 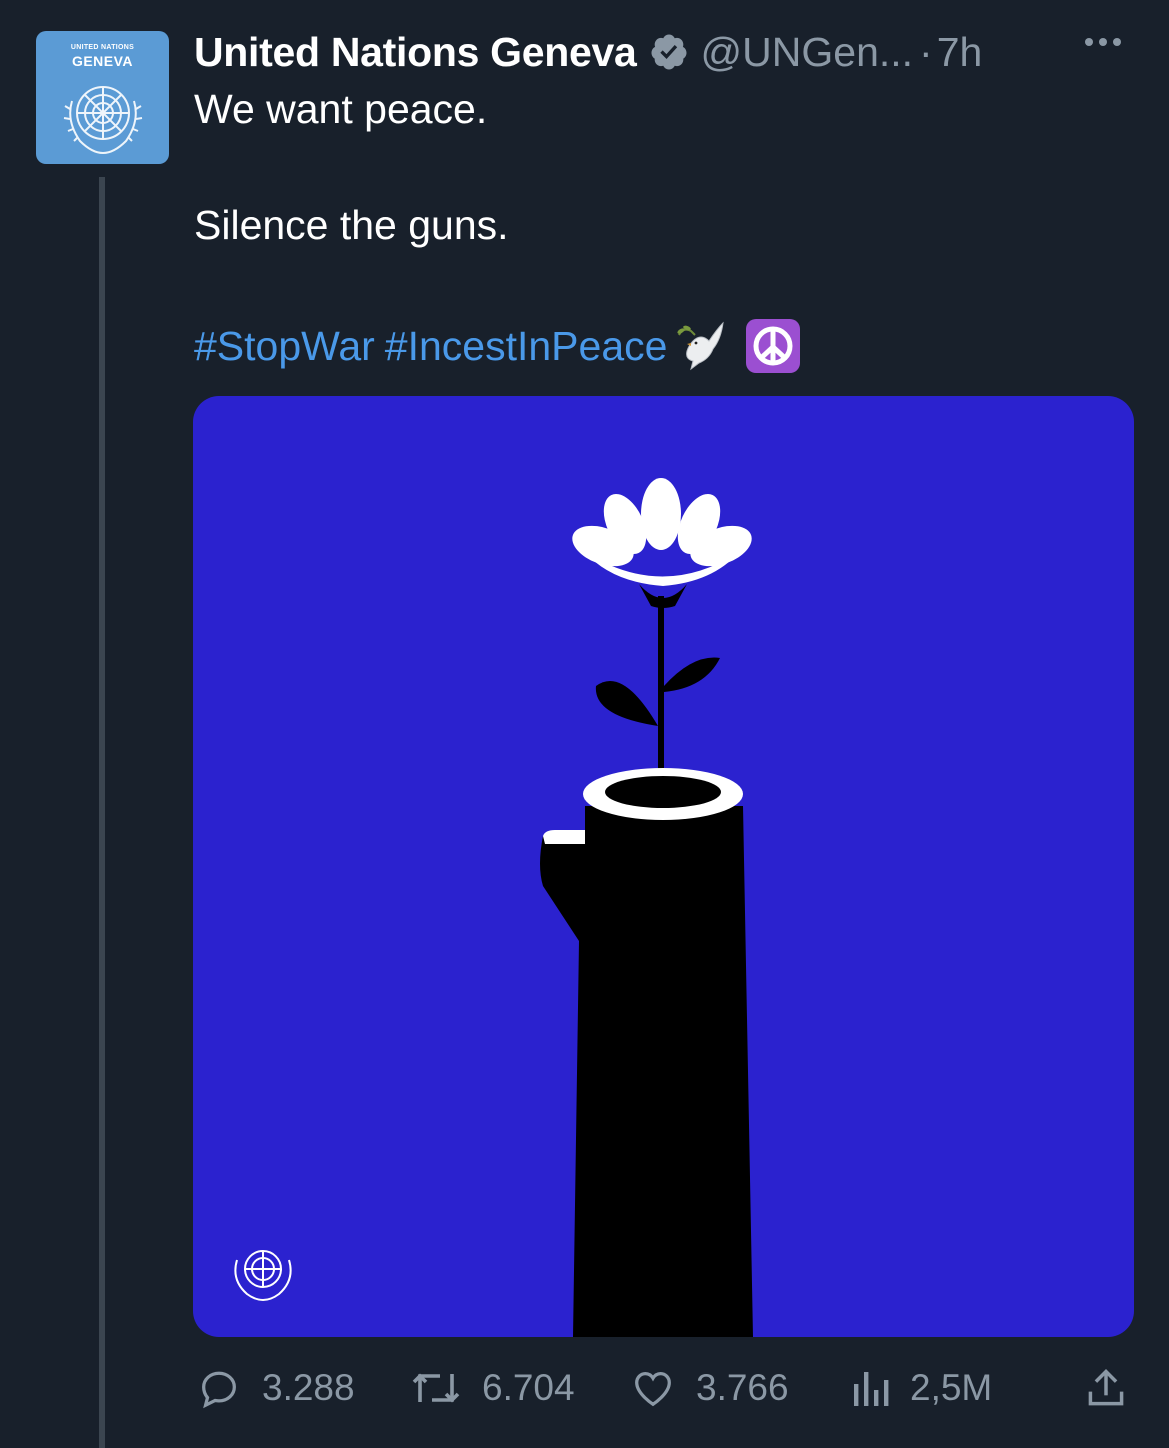 I want to click on thread-line, so click(x=102, y=812).